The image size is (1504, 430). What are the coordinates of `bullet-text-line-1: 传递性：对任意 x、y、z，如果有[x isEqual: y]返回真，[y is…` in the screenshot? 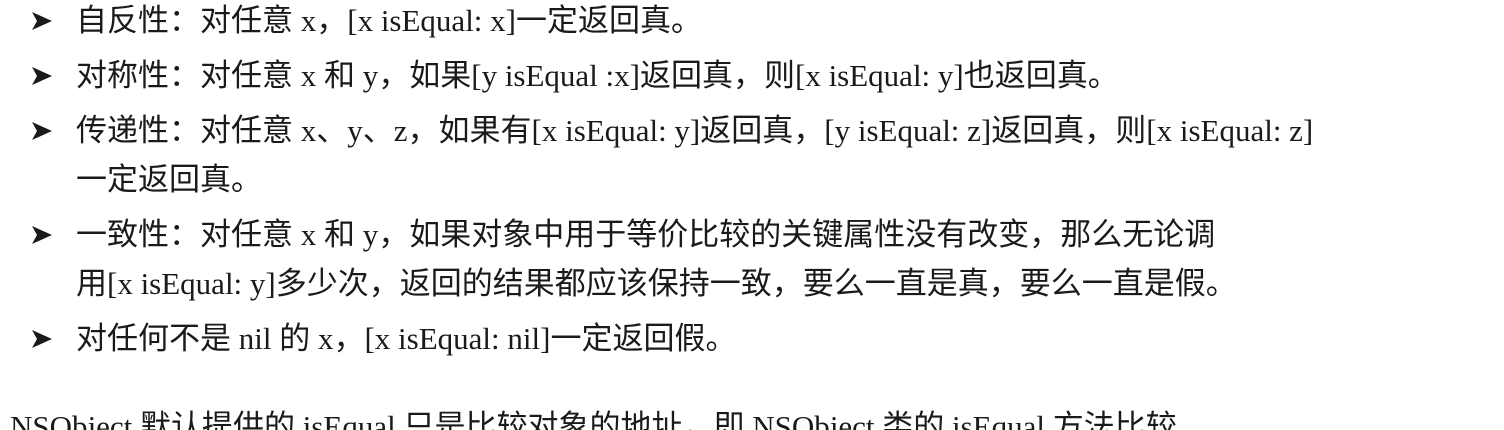 It's located at (695, 130).